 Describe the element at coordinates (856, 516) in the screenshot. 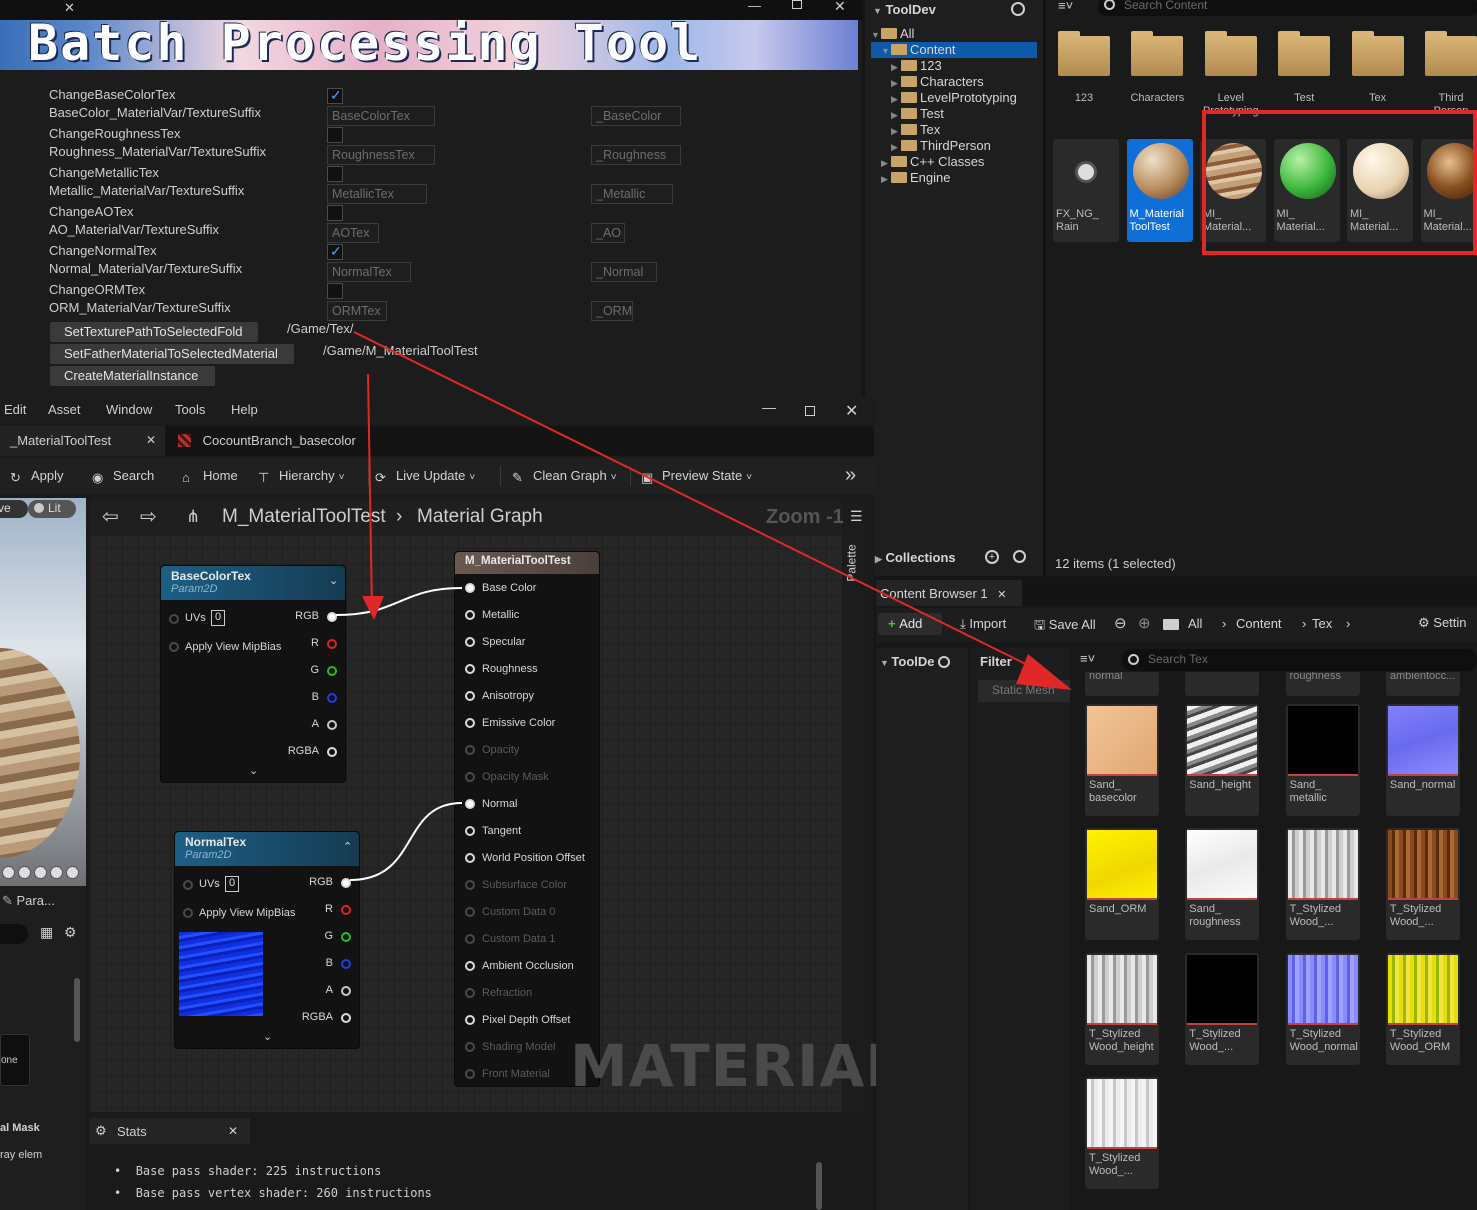

I see `palette-list-icon: ☰` at that location.